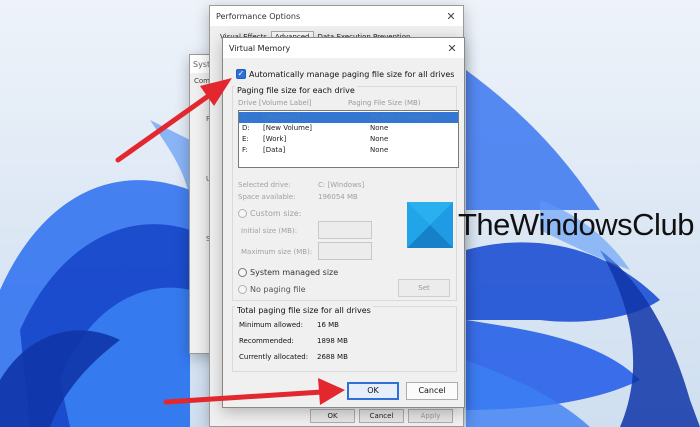  What do you see at coordinates (269, 231) in the screenshot?
I see `initial-size-label: Initial size (MB):` at bounding box center [269, 231].